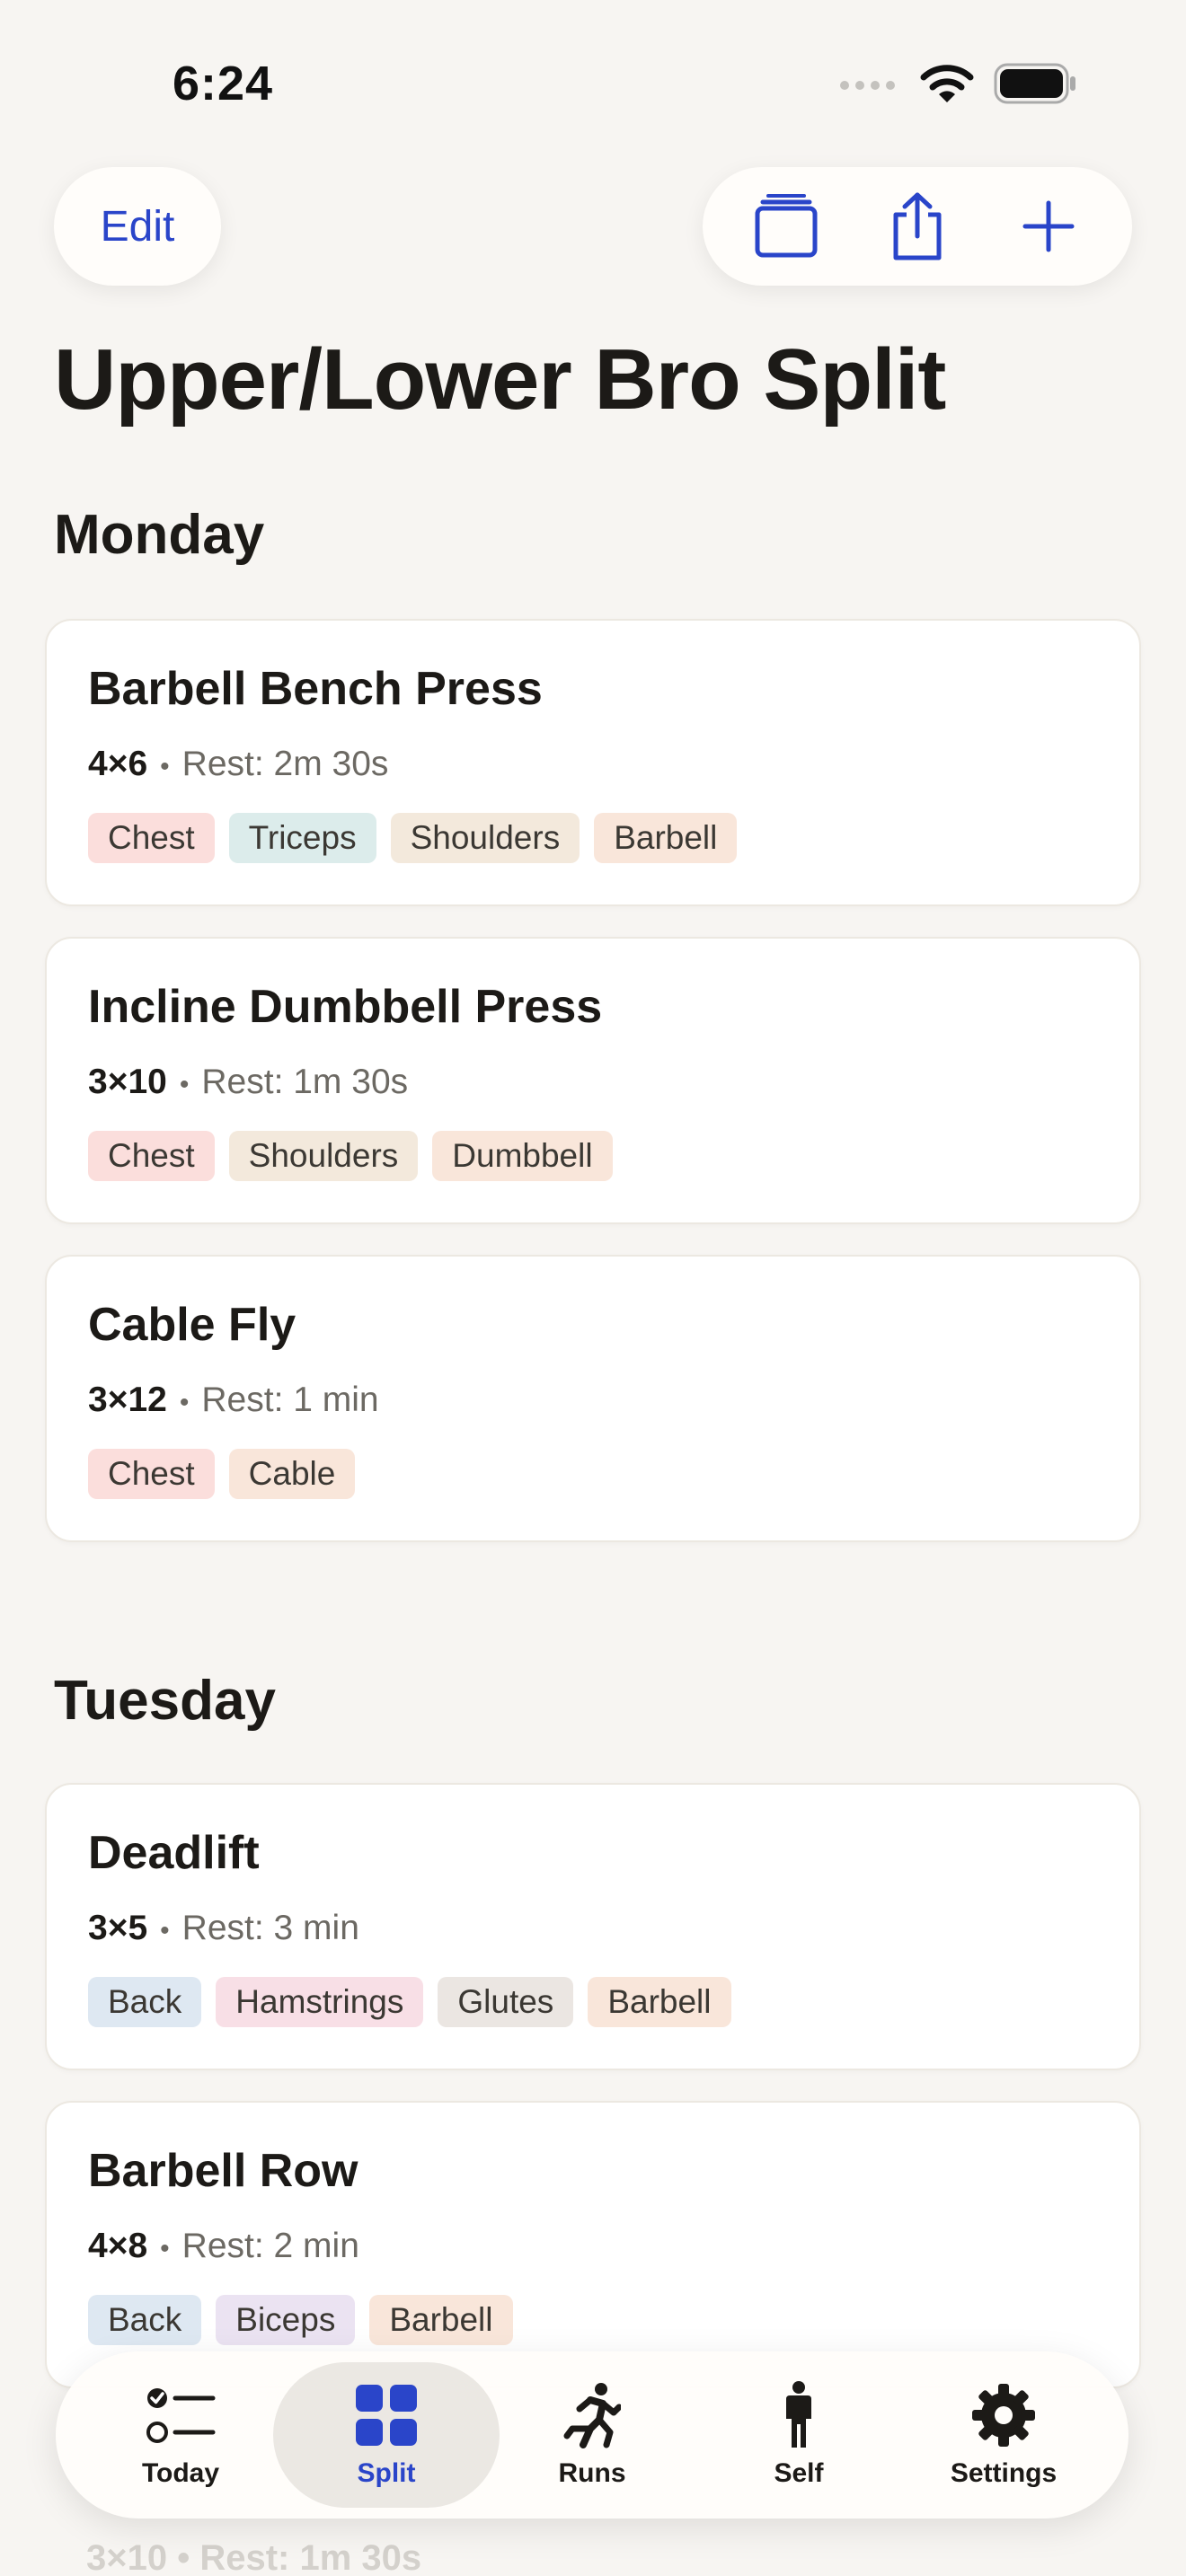 The image size is (1186, 2576). What do you see at coordinates (798, 2414) in the screenshot?
I see `person-icon` at bounding box center [798, 2414].